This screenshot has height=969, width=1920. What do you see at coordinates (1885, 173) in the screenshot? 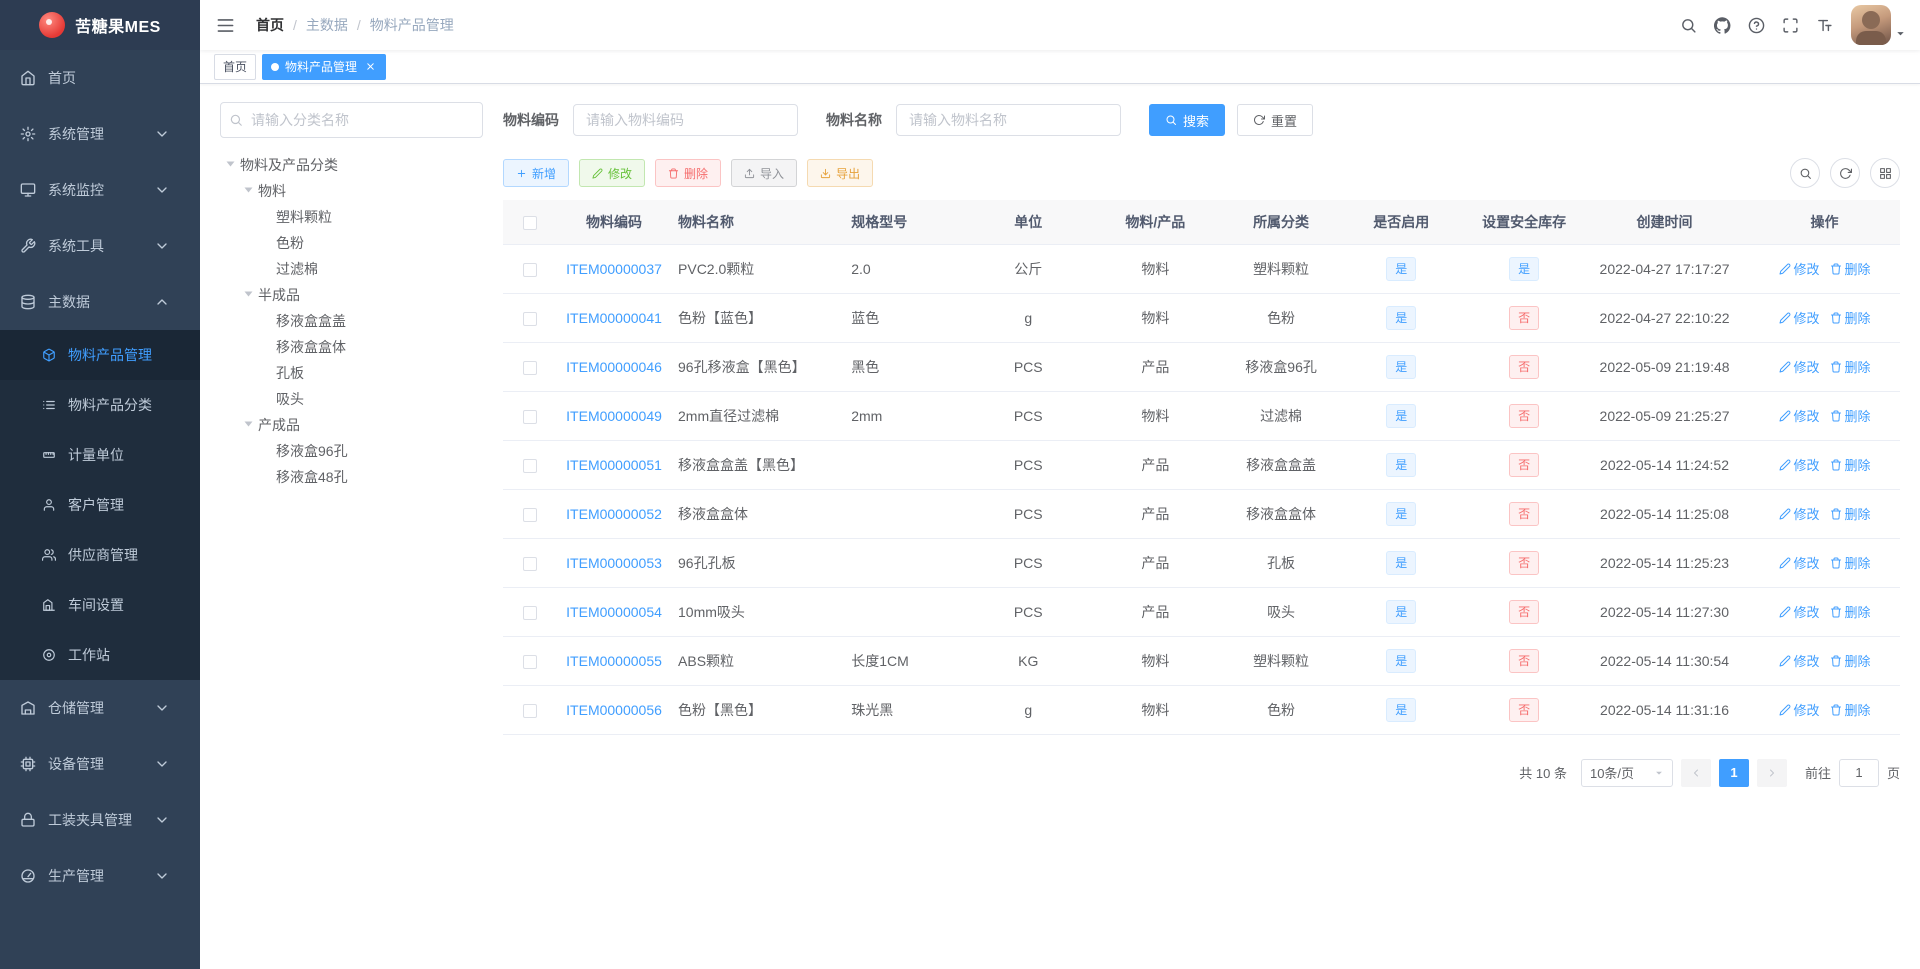
I see `column-settings-button` at bounding box center [1885, 173].